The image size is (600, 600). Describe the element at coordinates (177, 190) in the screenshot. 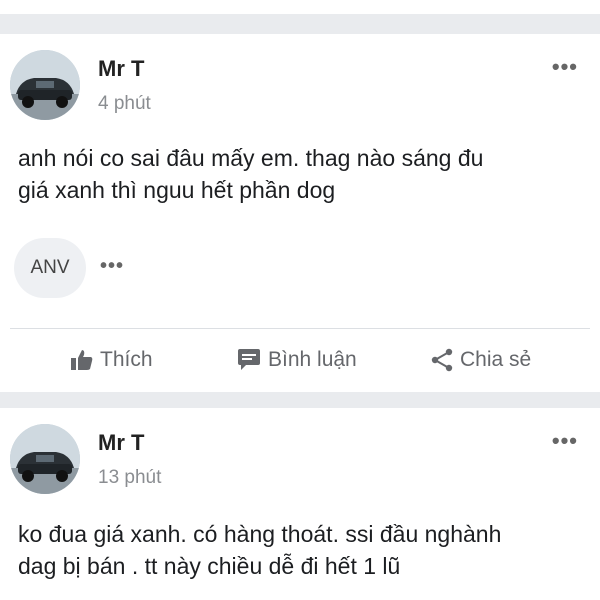

I see `post-text-line: giá xanh thì nguu hết phần dog` at that location.